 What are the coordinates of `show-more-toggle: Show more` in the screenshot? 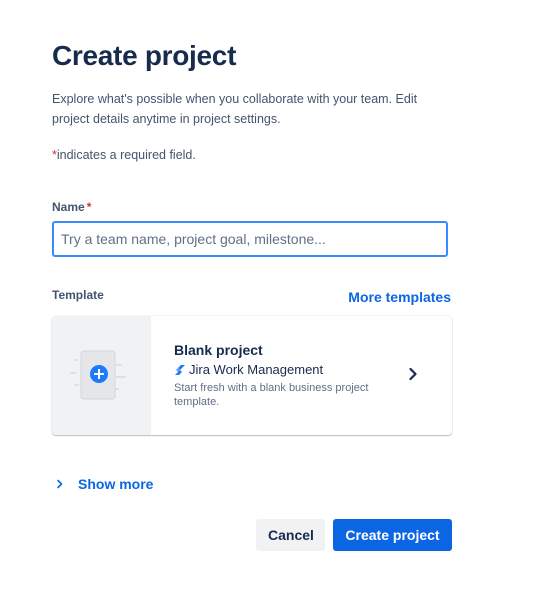 It's located at (104, 484).